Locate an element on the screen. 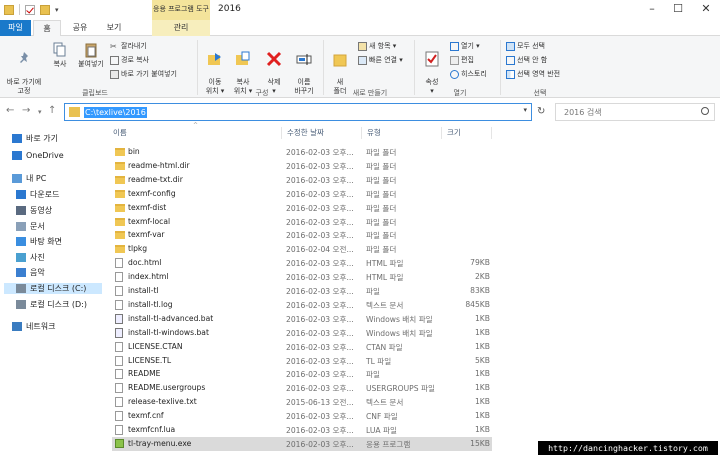  nav-drive-d: 로컬 디스크 (D:) is located at coordinates (51, 304).